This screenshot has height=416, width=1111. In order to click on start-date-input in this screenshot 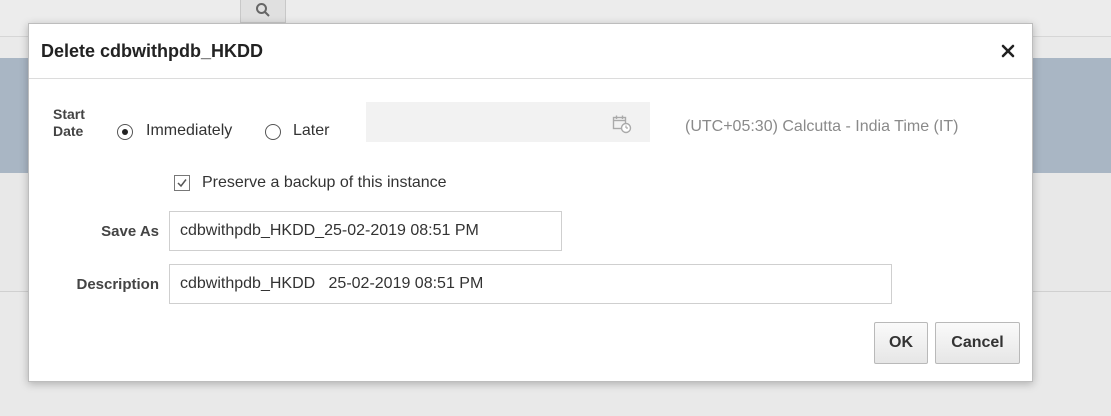, I will do `click(508, 122)`.